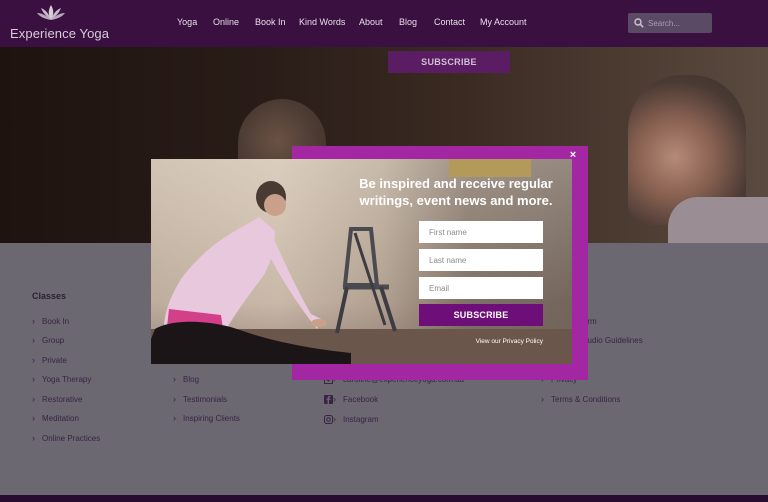 This screenshot has height=502, width=768. Describe the element at coordinates (639, 23) in the screenshot. I see `search-icon` at that location.